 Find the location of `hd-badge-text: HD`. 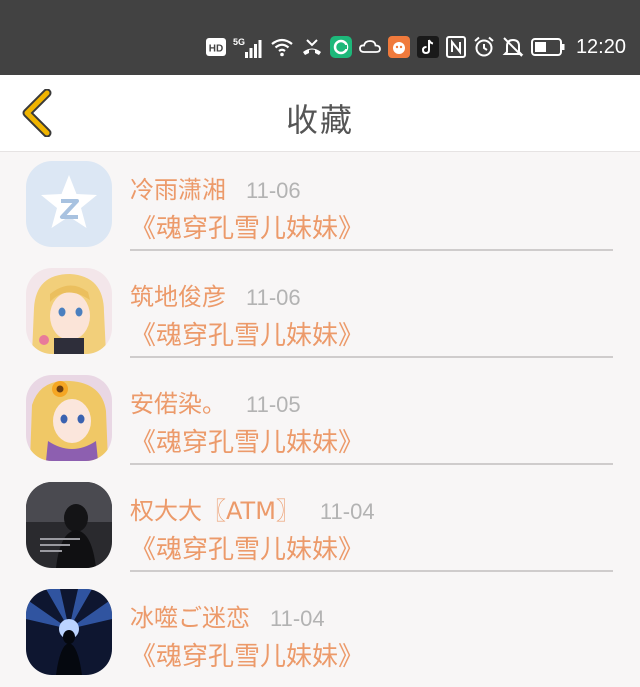

hd-badge-text: HD is located at coordinates (216, 49).